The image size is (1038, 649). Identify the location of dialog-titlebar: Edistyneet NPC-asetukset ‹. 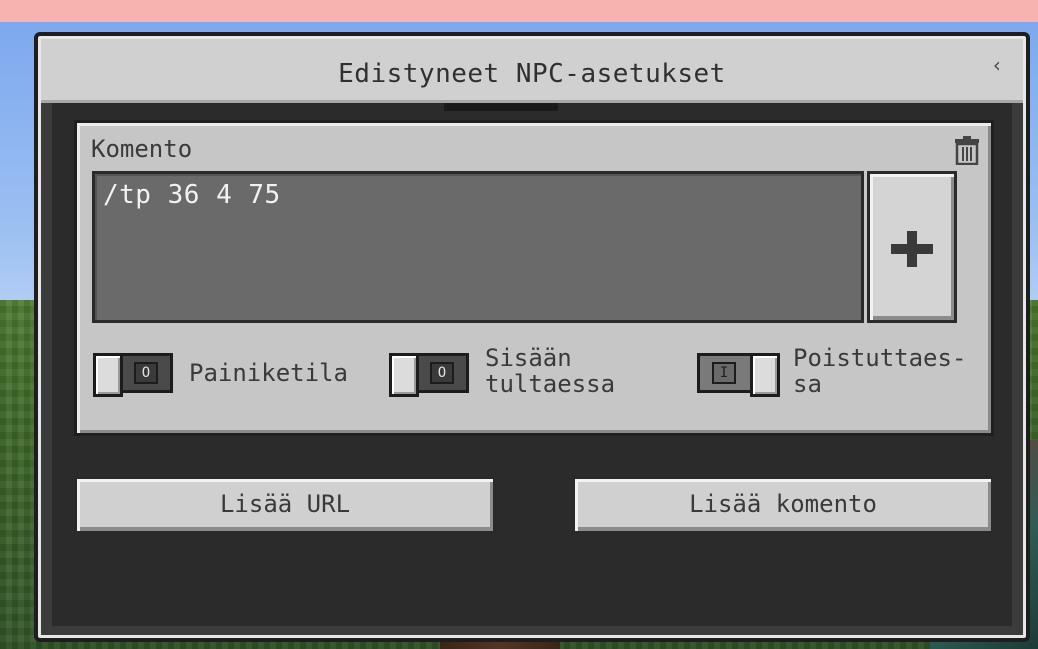
(532, 71).